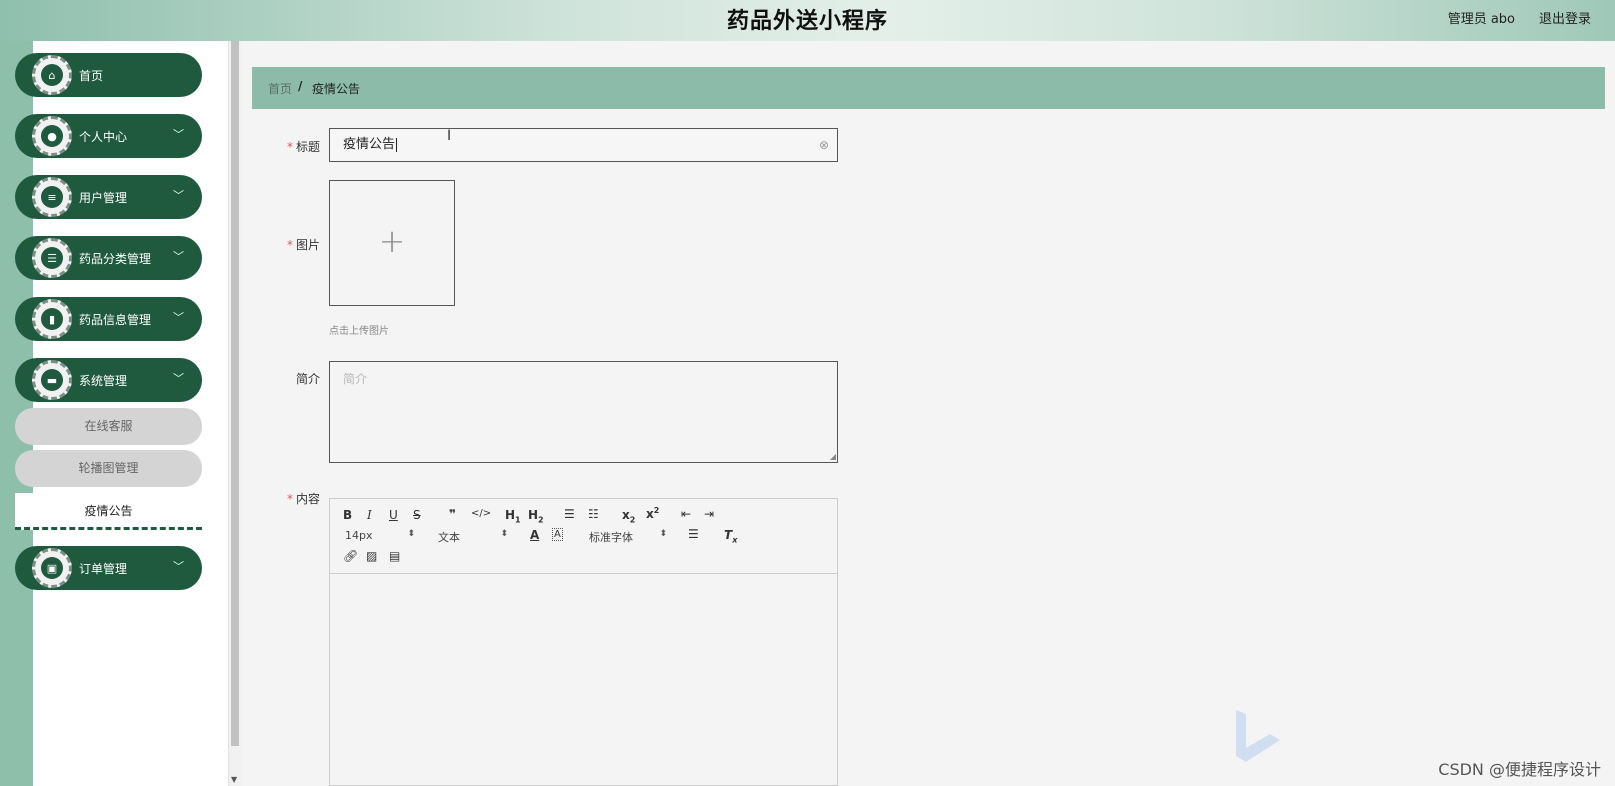 The image size is (1615, 786). I want to click on scrollbar-thumb, so click(235, 393).